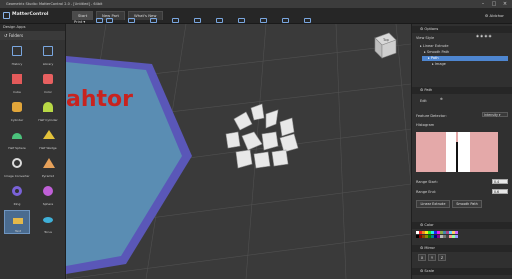  I want to click on library-item-ring: Ring, so click(17, 194).